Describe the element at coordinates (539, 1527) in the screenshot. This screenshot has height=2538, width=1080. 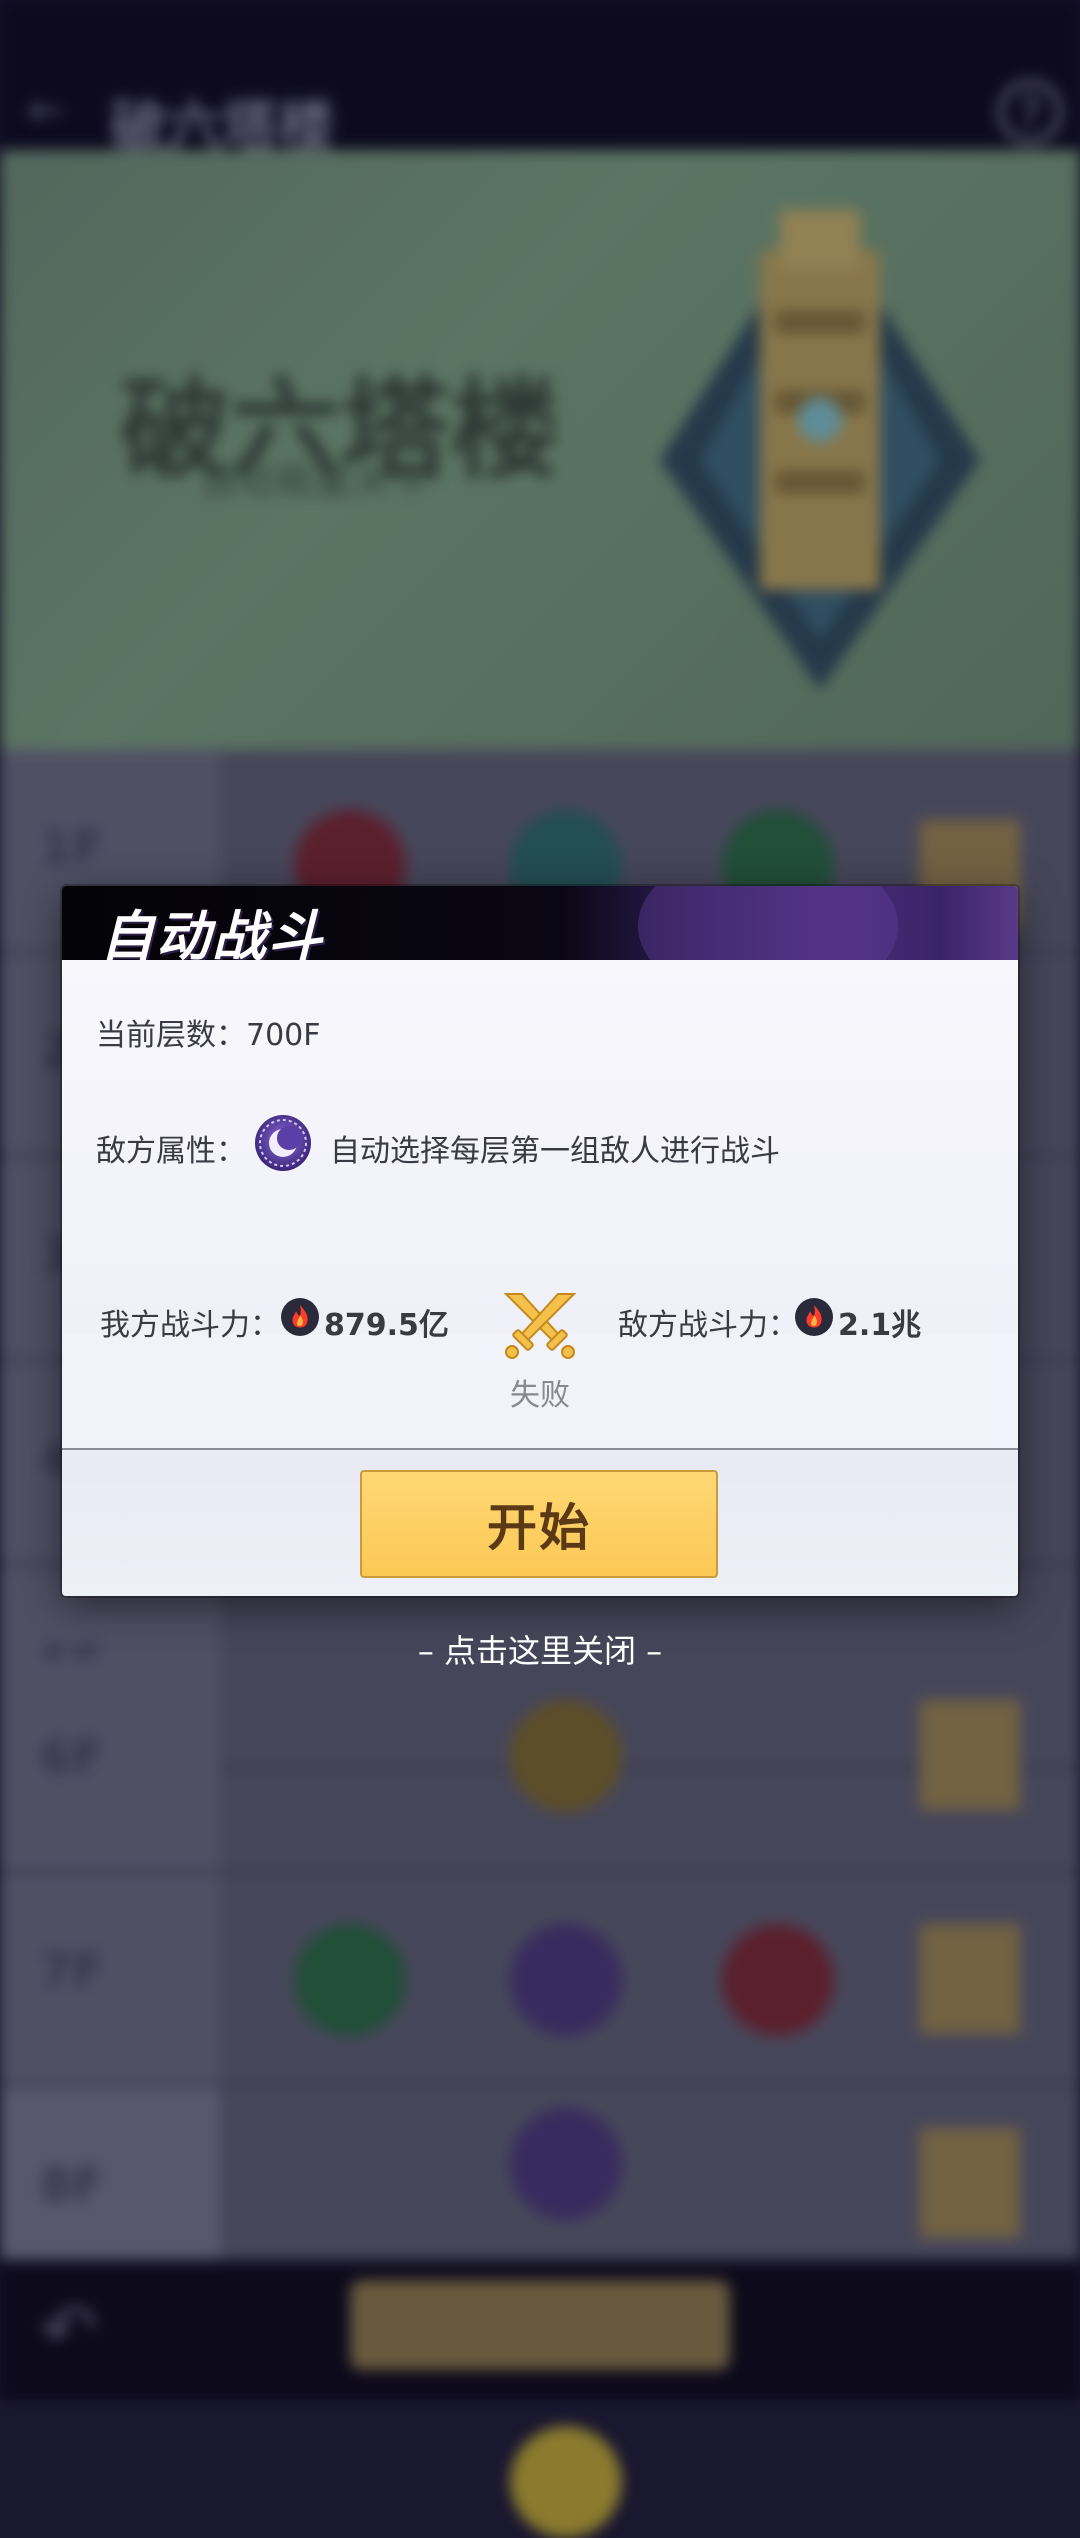
I see `start-button-label: 开始` at that location.